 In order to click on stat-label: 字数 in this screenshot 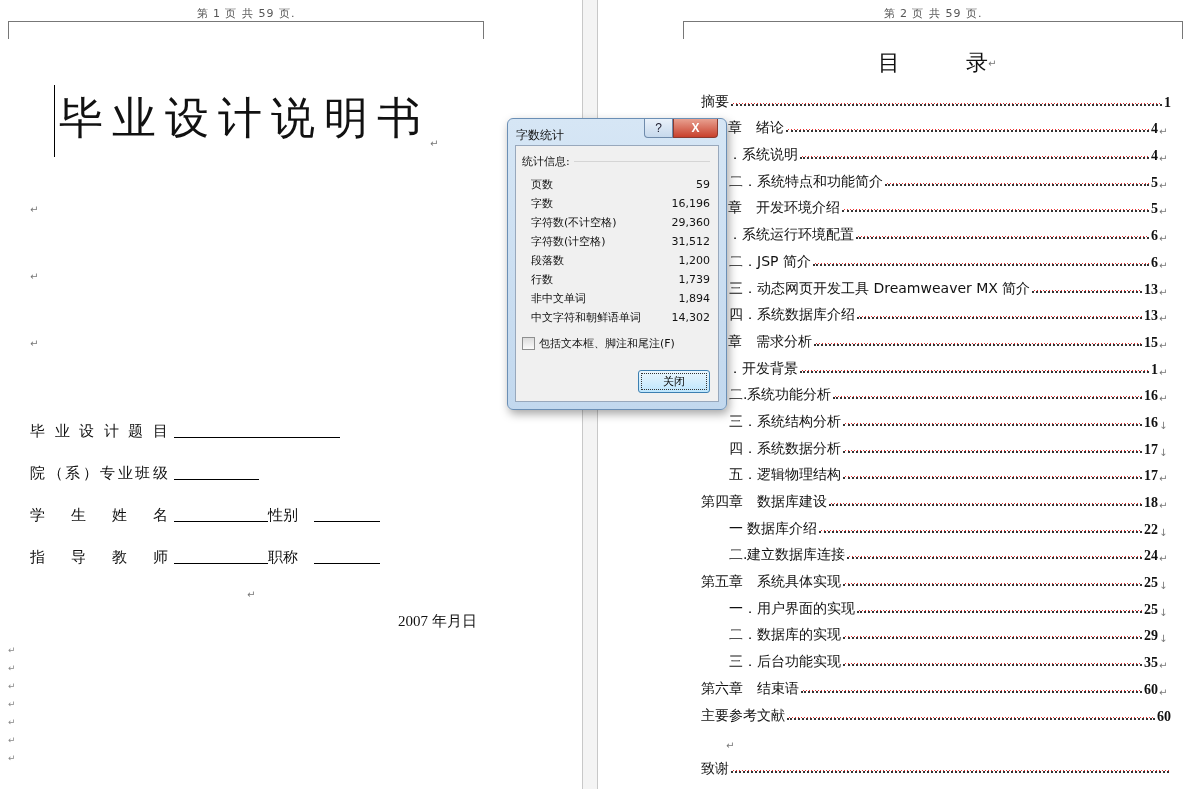, I will do `click(542, 203)`.